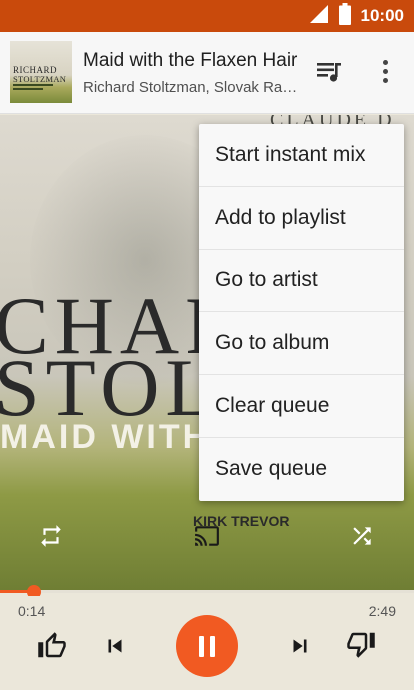 This screenshot has height=690, width=414. I want to click on menu-item-go-to-album: Go to album, so click(301, 344).